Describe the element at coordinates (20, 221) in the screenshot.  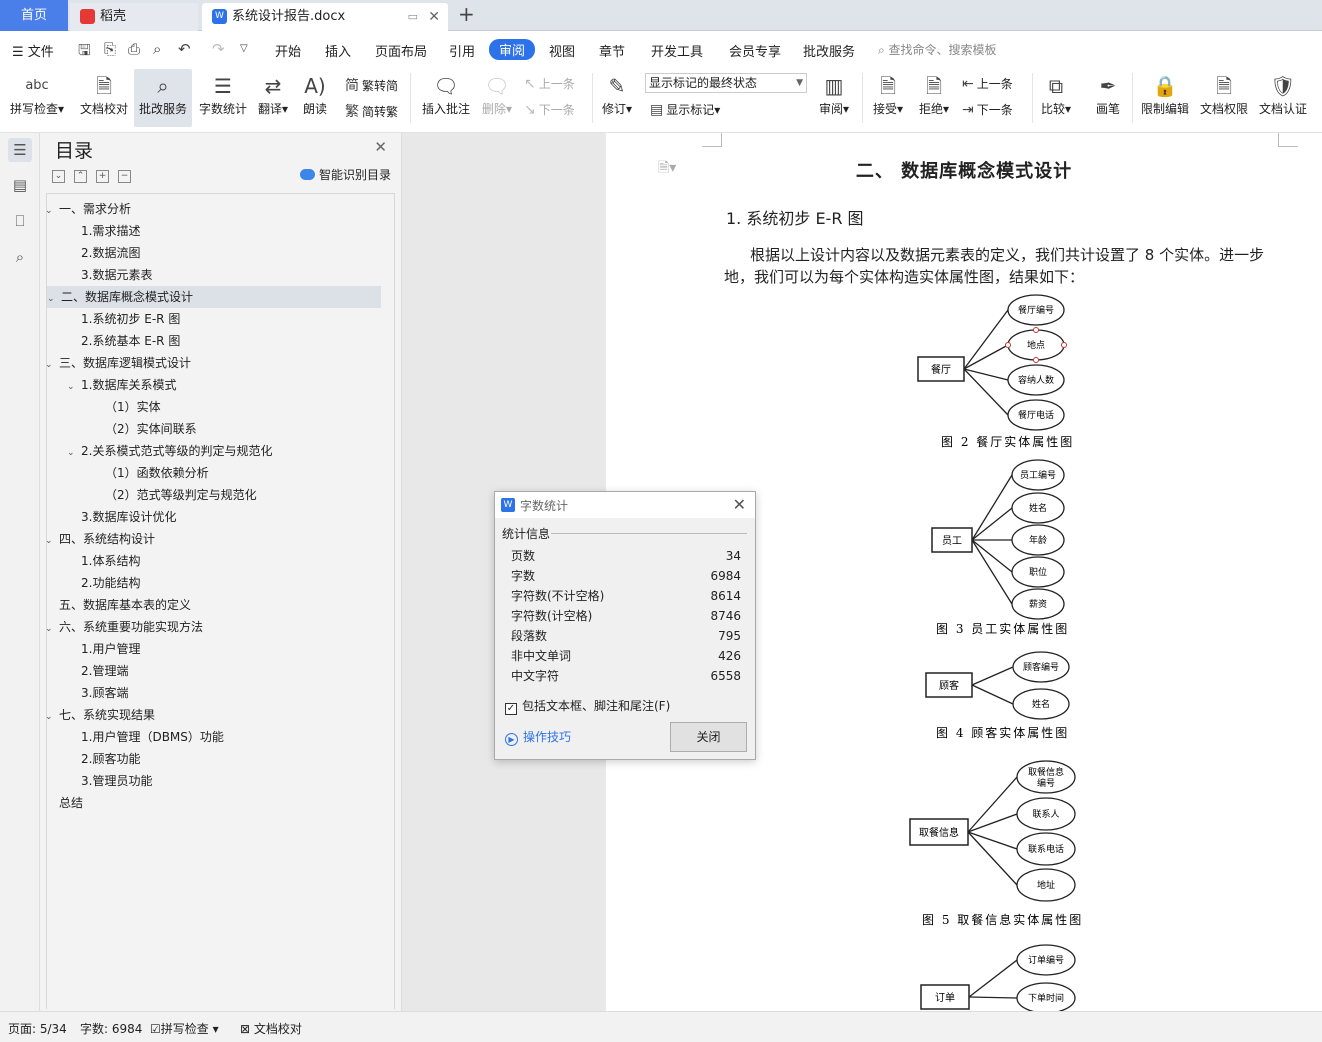
I see `bookmark-icon: ⎕` at that location.